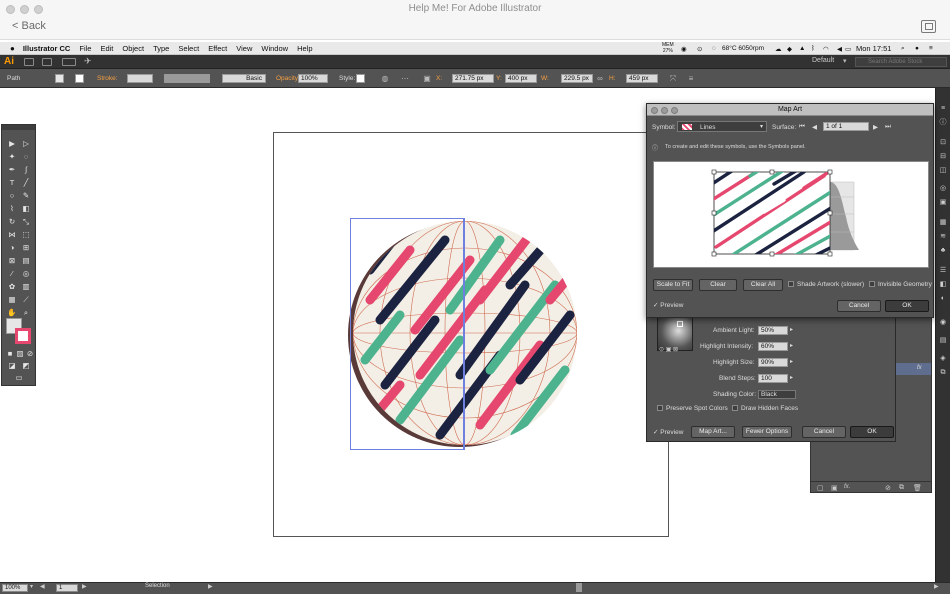  What do you see at coordinates (943, 250) in the screenshot?
I see `symbols-icon: ♣` at bounding box center [943, 250].